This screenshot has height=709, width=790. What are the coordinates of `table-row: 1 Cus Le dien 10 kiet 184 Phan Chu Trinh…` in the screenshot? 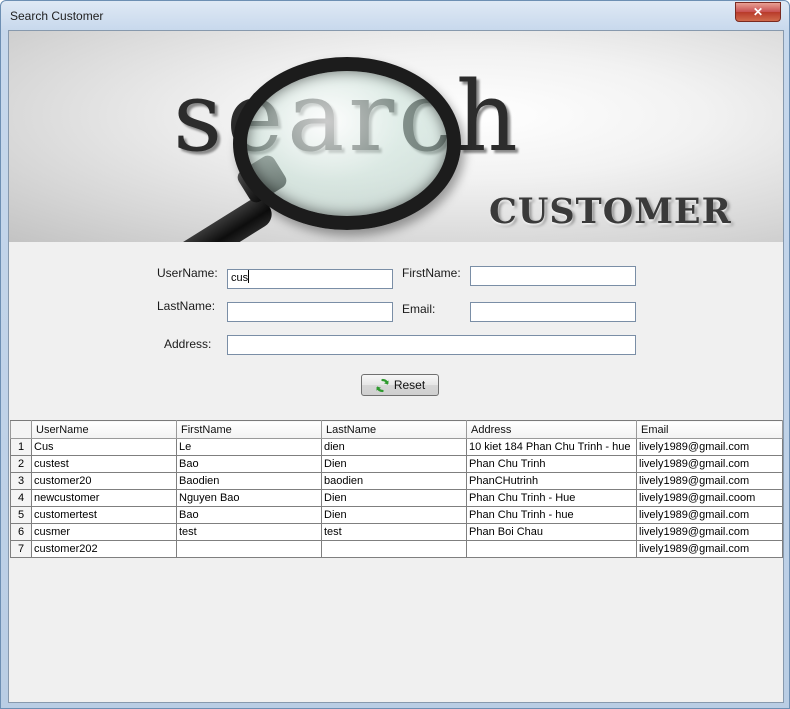 It's located at (396, 447).